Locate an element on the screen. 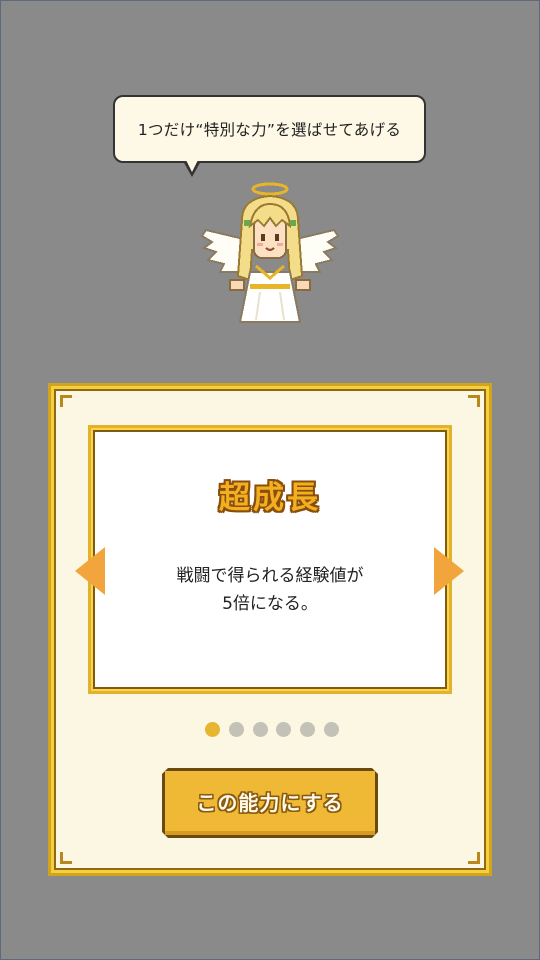 The width and height of the screenshot is (540, 960). angel-sprite is located at coordinates (270, 252).